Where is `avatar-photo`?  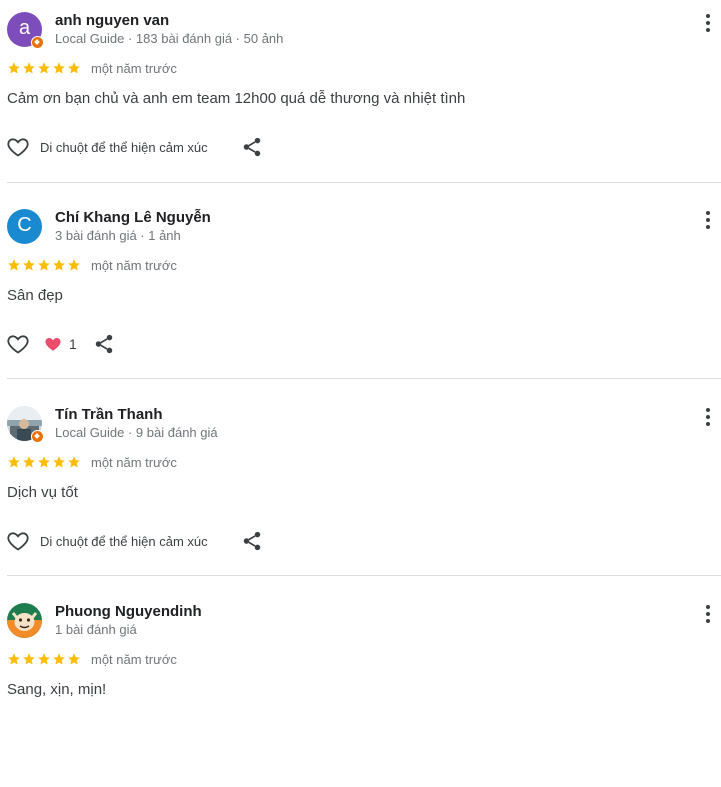 avatar-photo is located at coordinates (24, 620).